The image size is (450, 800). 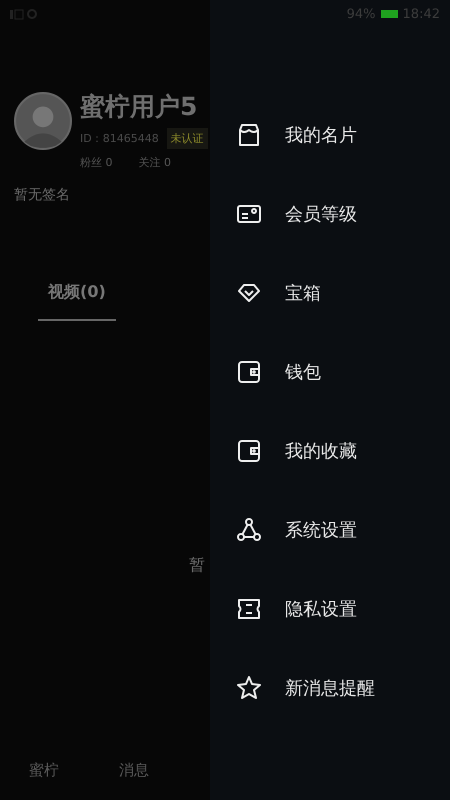 What do you see at coordinates (249, 135) in the screenshot?
I see `store-icon` at bounding box center [249, 135].